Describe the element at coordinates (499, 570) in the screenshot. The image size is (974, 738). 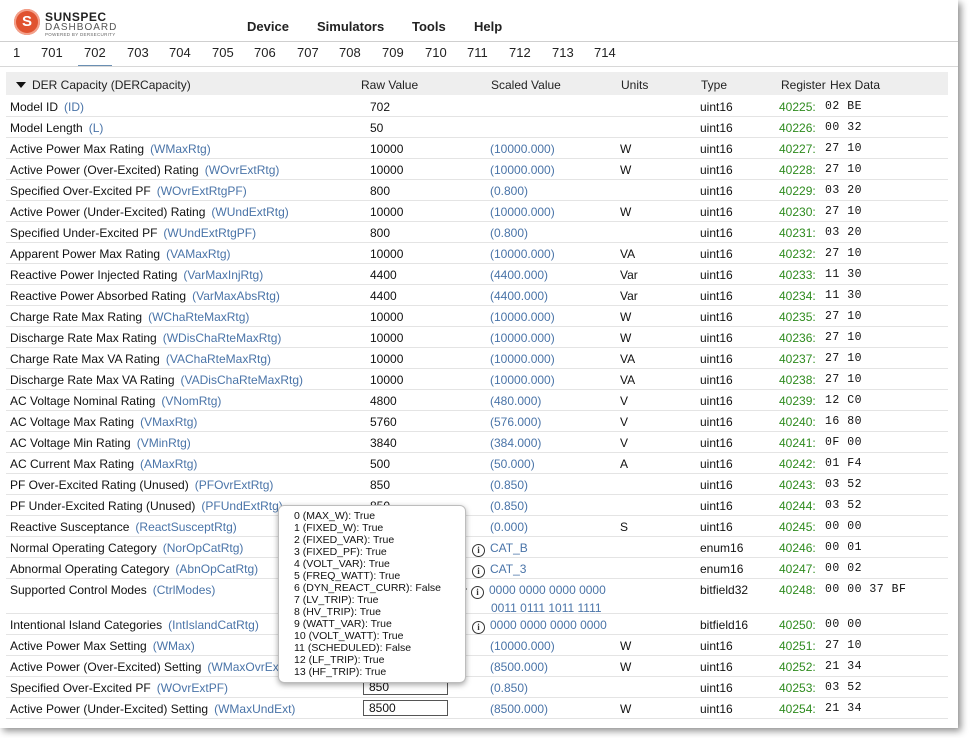
I see `scaled-value: i CAT_3` at that location.